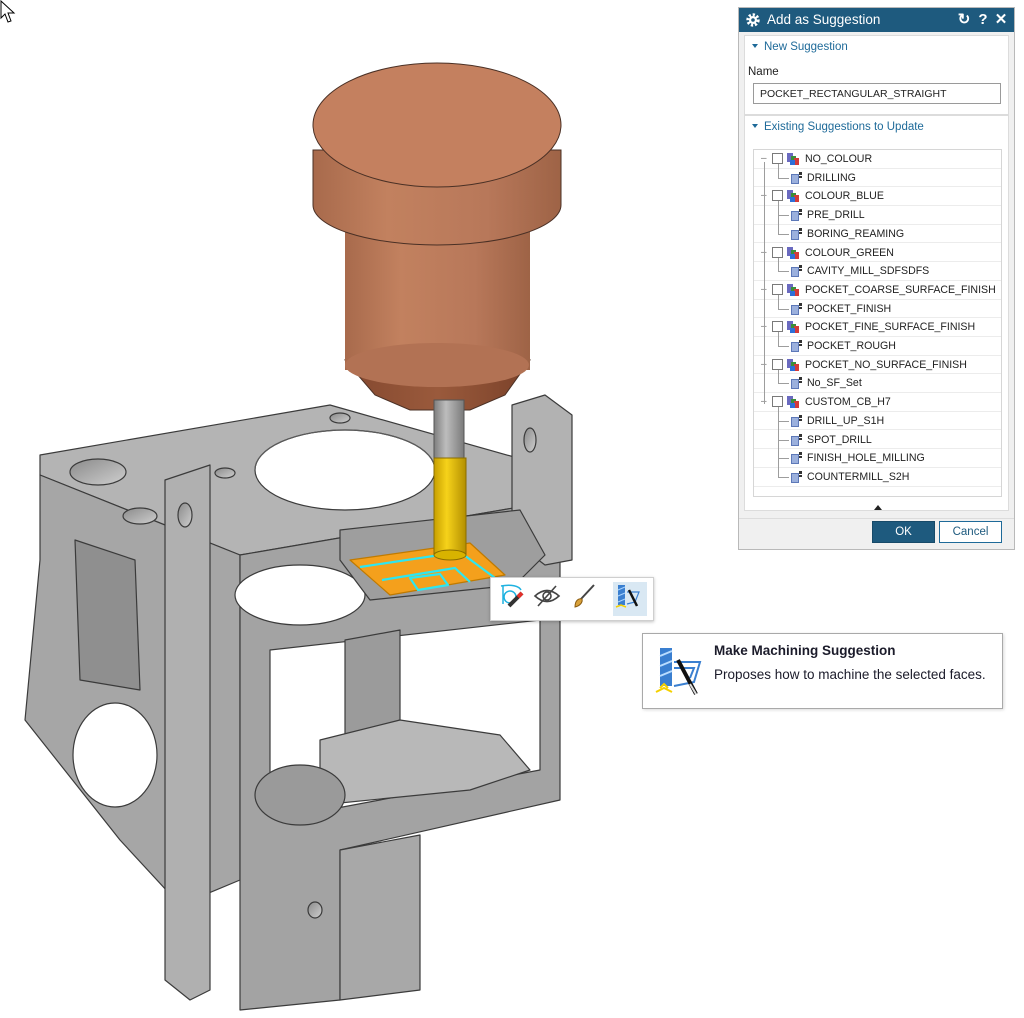 The height and width of the screenshot is (1018, 1024). I want to click on mini-toolbar, so click(572, 599).